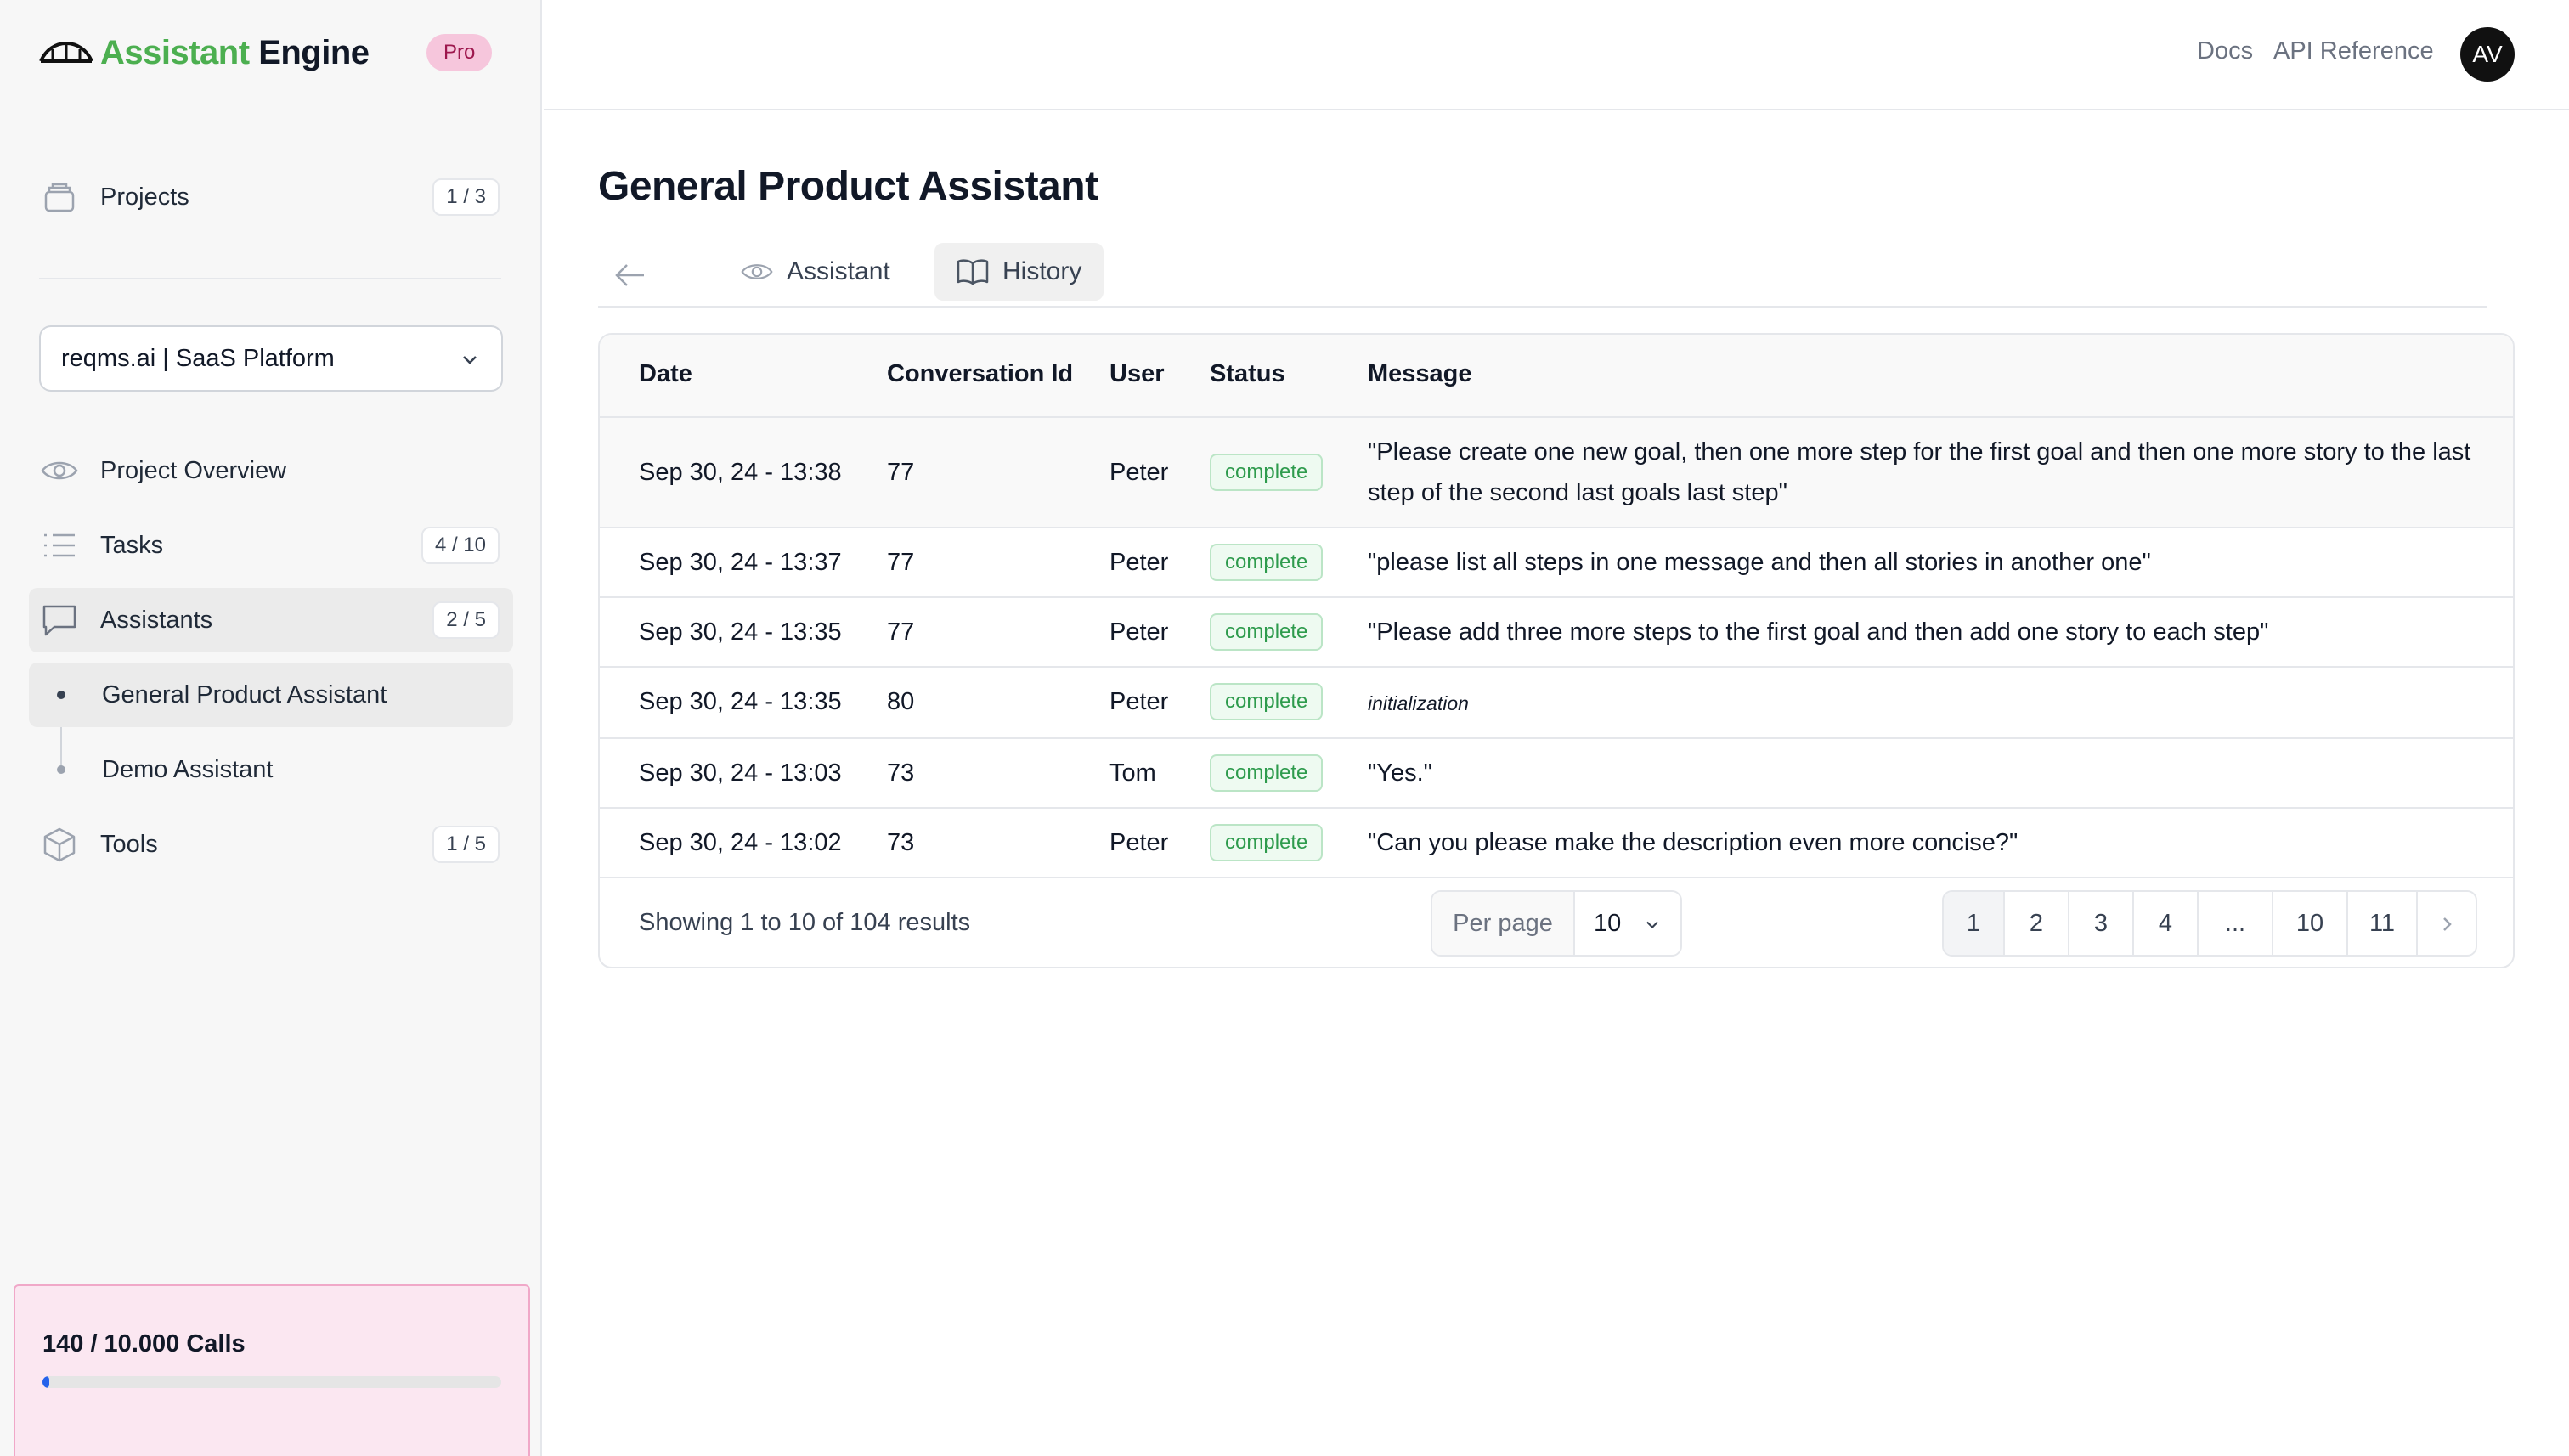  Describe the element at coordinates (245, 694) in the screenshot. I see `sidebar-subitem-label: General Product Assistant` at that location.